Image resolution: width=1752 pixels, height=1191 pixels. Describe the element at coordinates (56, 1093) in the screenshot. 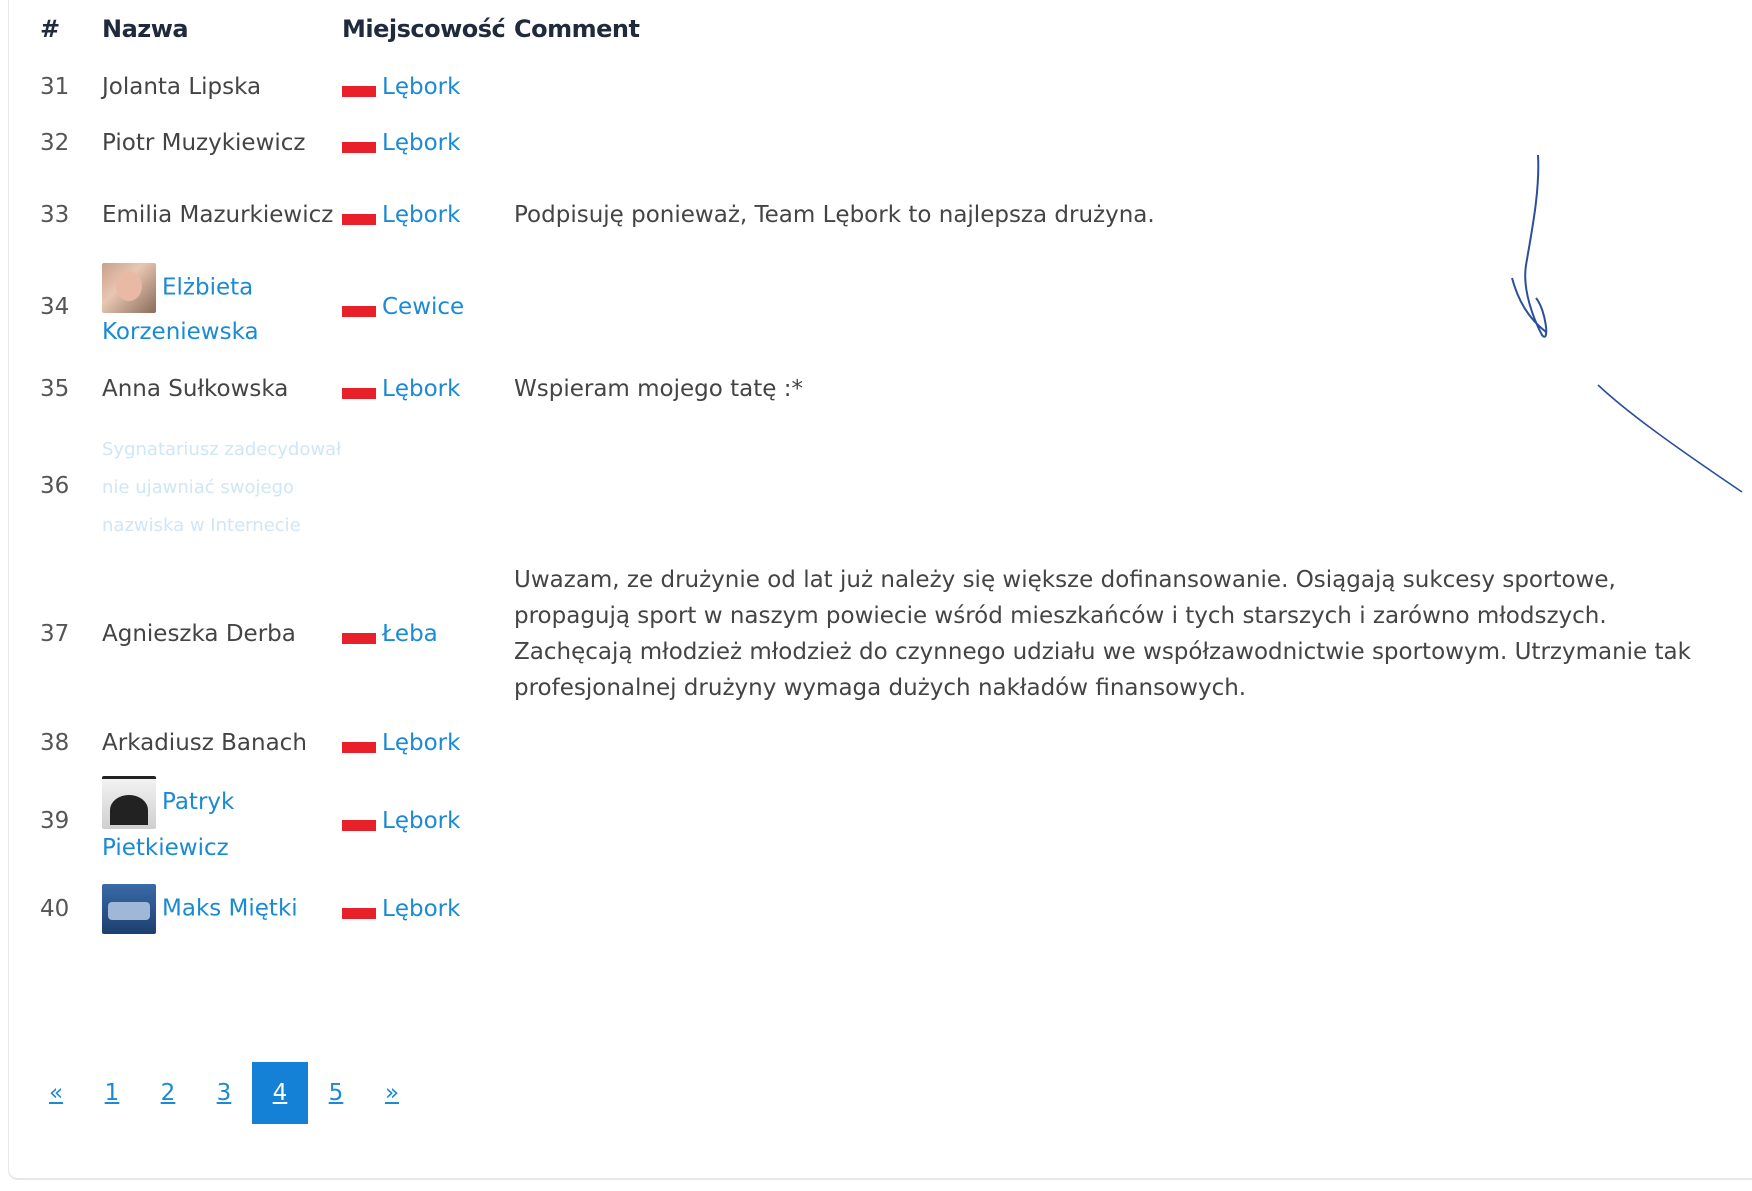

I see `pagination-prev: «` at that location.